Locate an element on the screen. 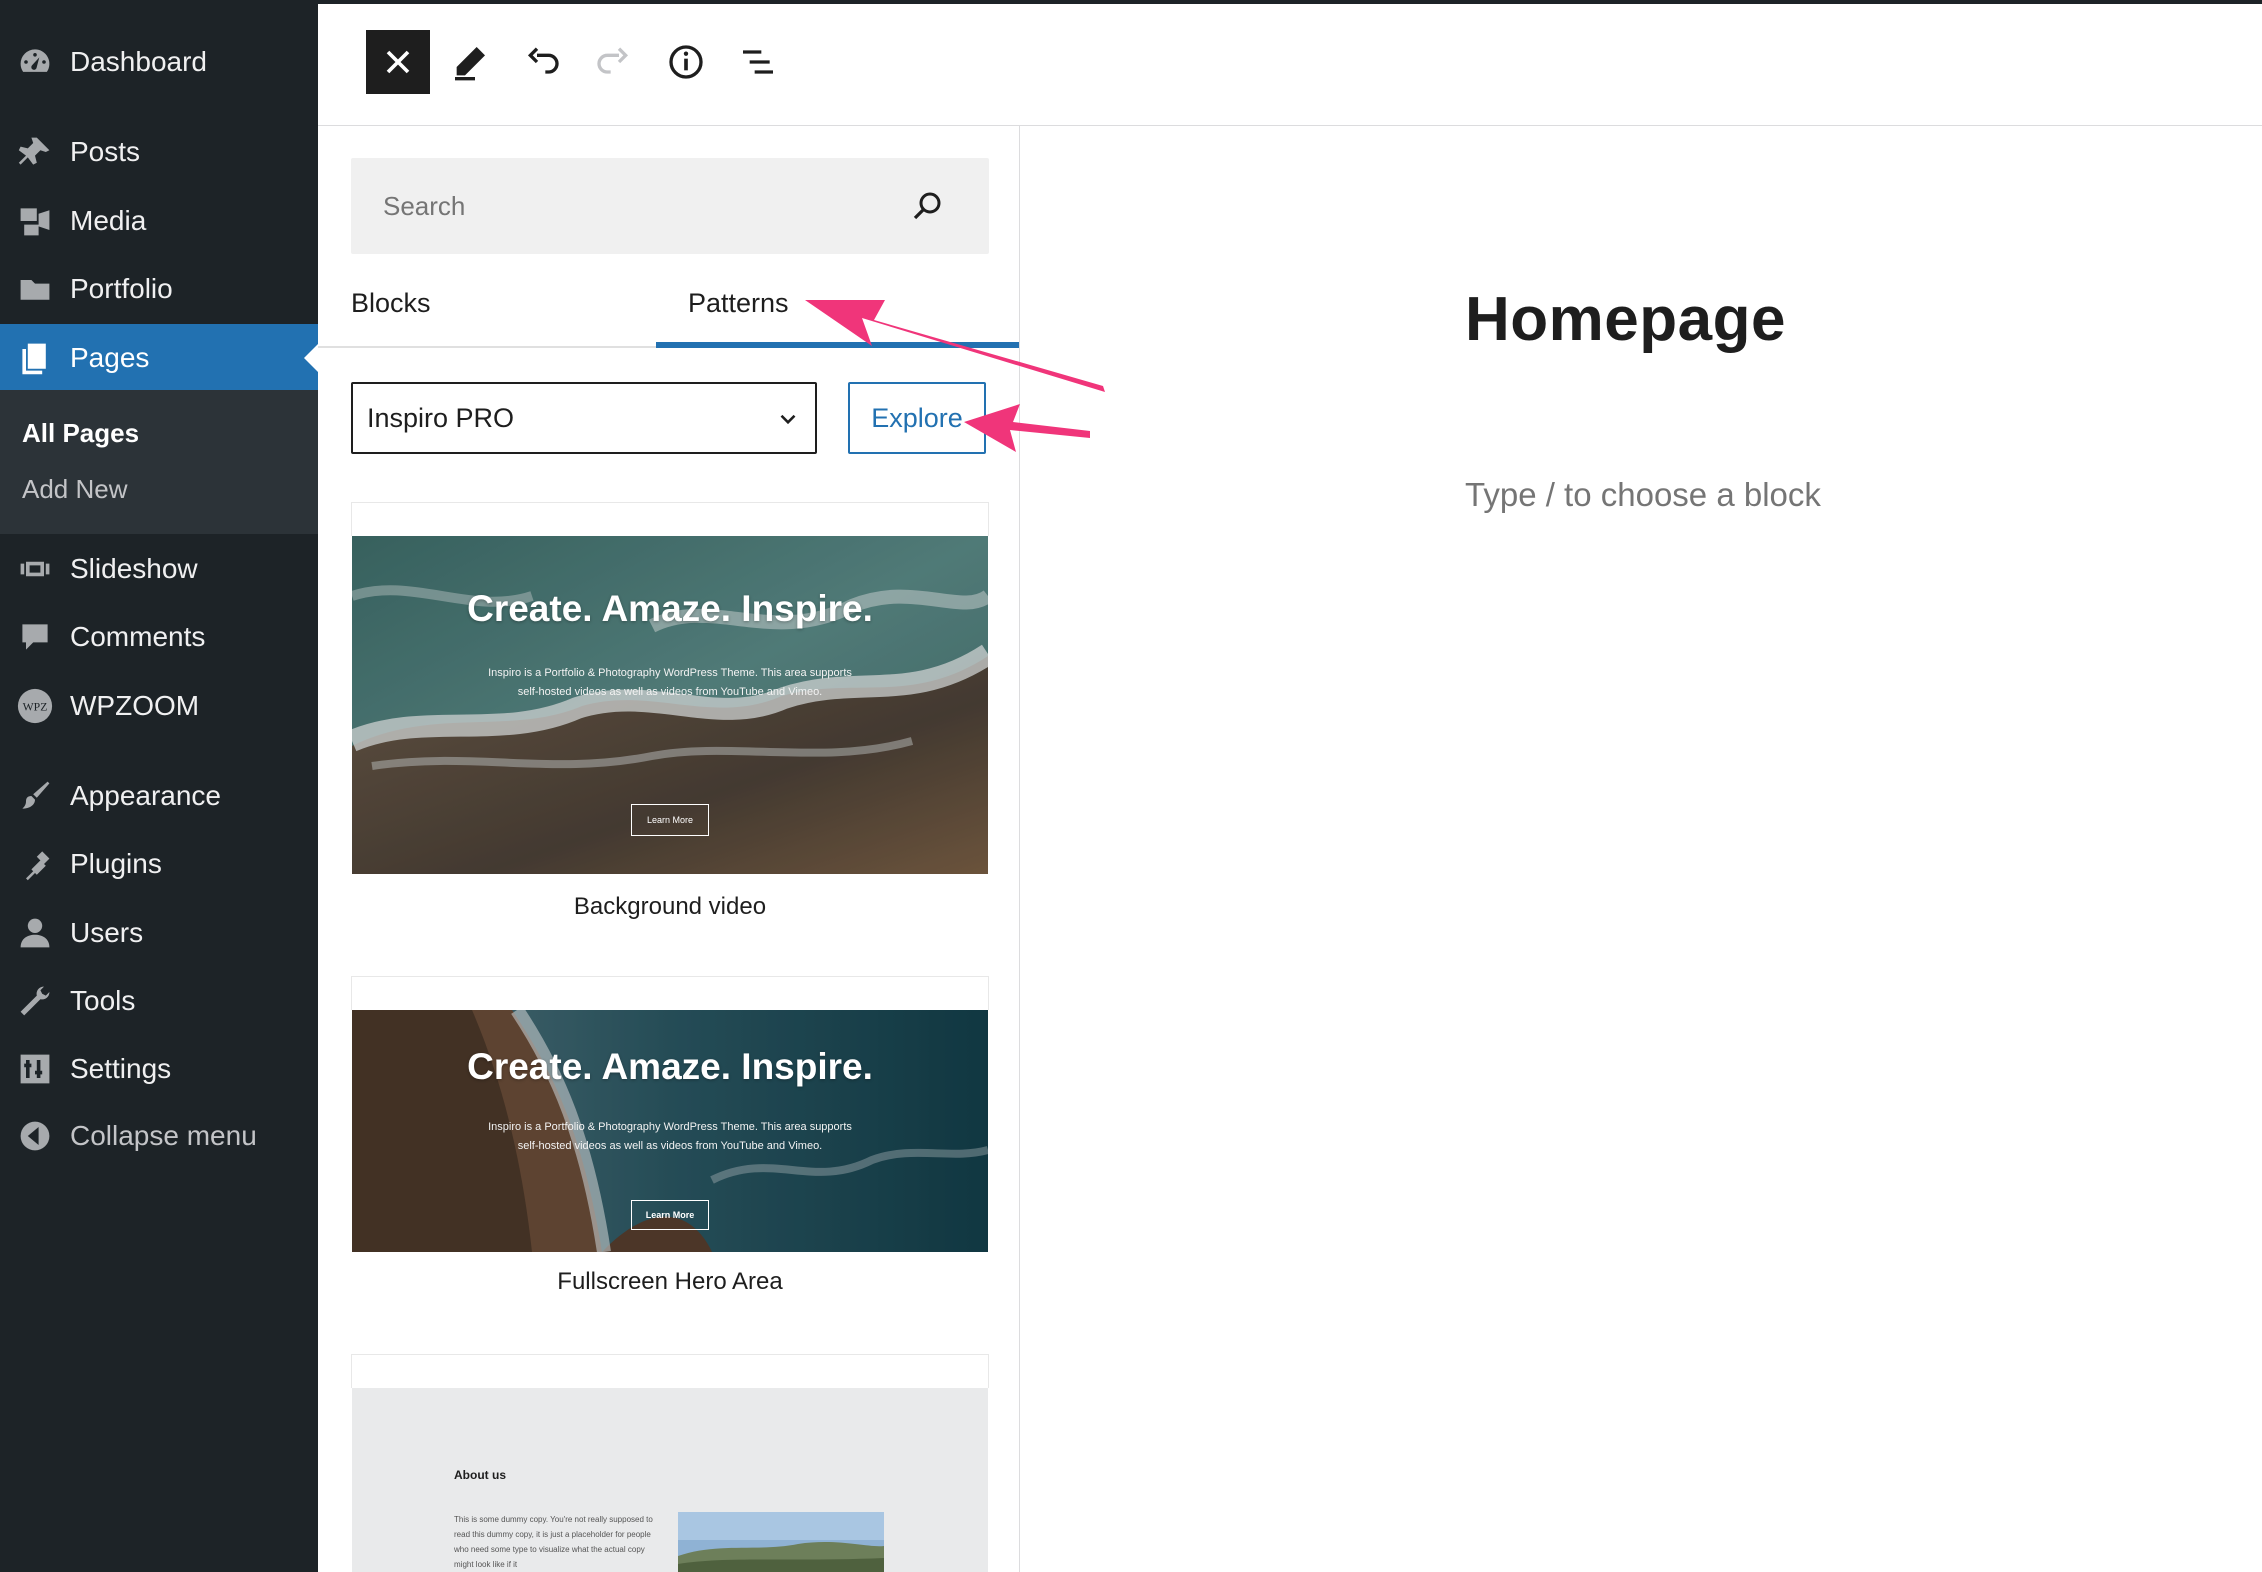 The image size is (2262, 1572). sidebar-item-label: Pages is located at coordinates (110, 357).